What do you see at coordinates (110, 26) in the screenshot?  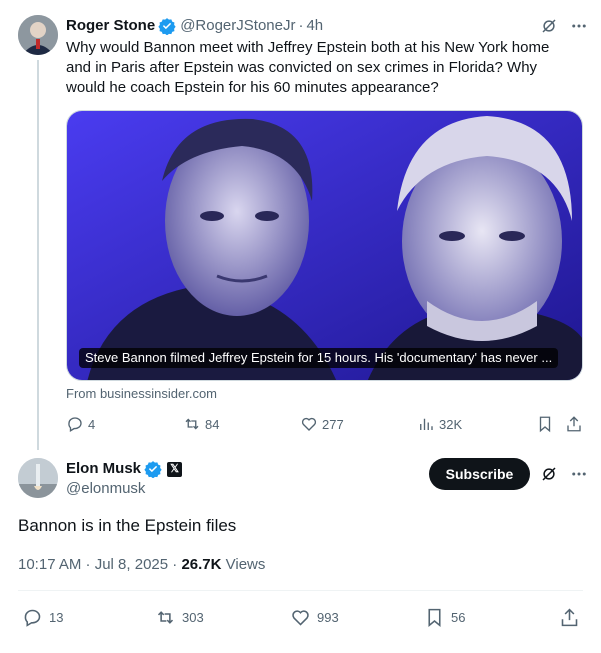 I see `display-name: Roger Stone` at bounding box center [110, 26].